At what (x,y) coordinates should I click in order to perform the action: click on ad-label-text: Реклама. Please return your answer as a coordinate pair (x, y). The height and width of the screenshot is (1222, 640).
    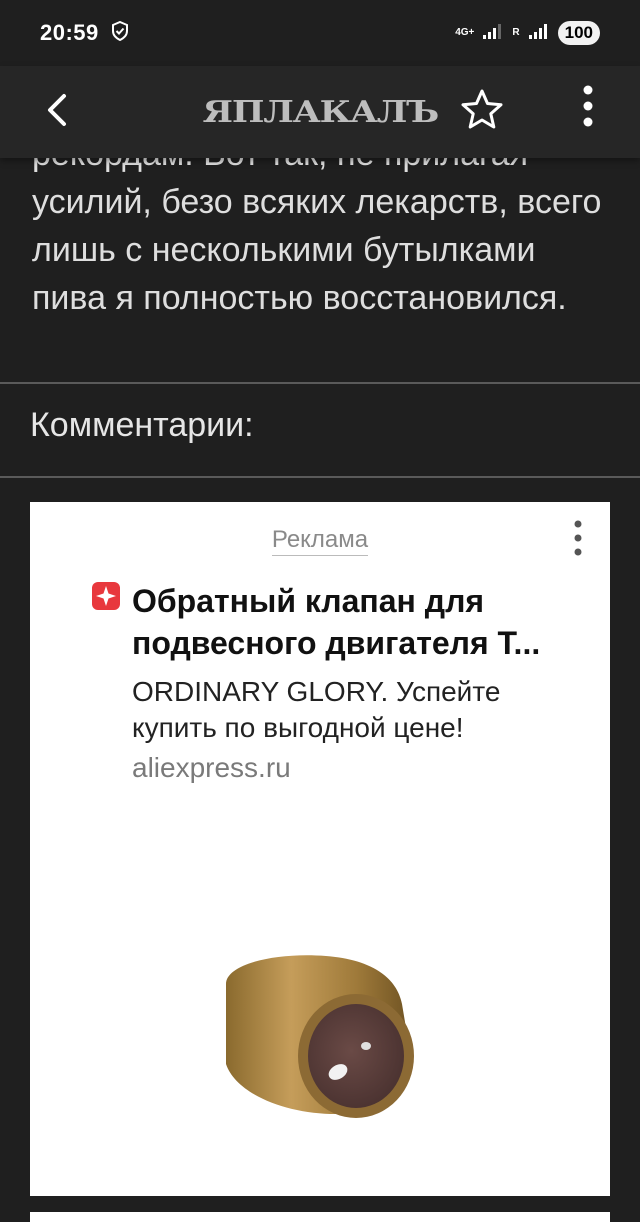
    Looking at the image, I should click on (320, 541).